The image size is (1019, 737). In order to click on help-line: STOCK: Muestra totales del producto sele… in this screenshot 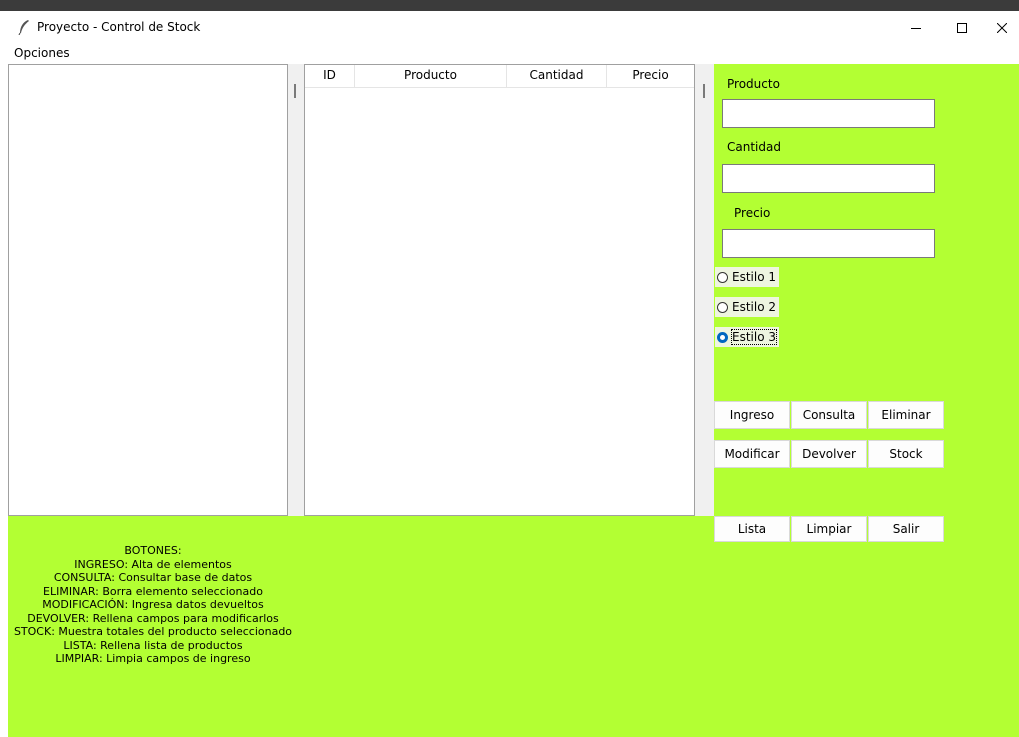, I will do `click(153, 631)`.